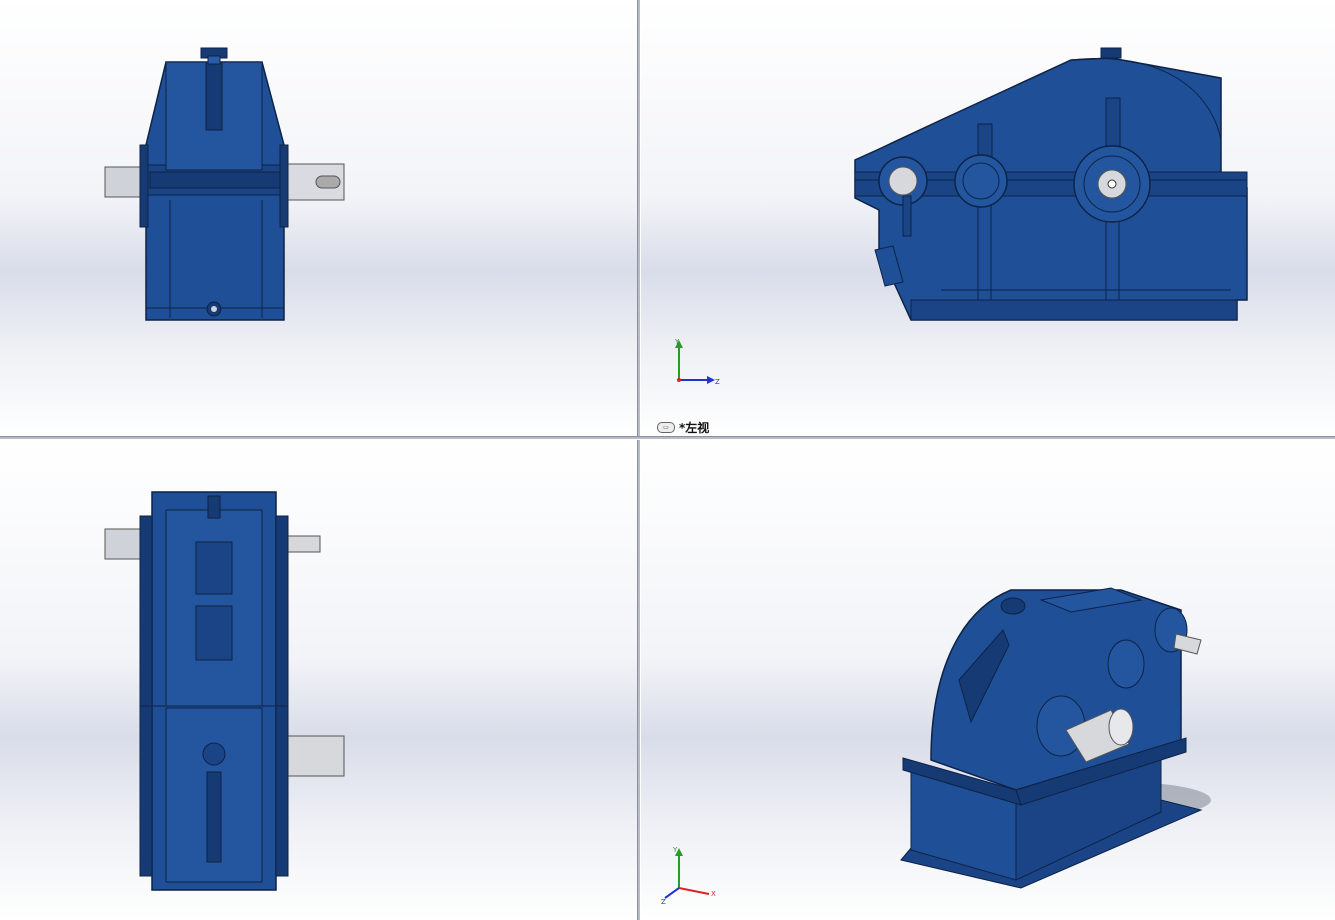 Image resolution: width=1335 pixels, height=920 pixels. What do you see at coordinates (688, 876) in the screenshot?
I see `coordinate-triad-iso: Y X Z` at bounding box center [688, 876].